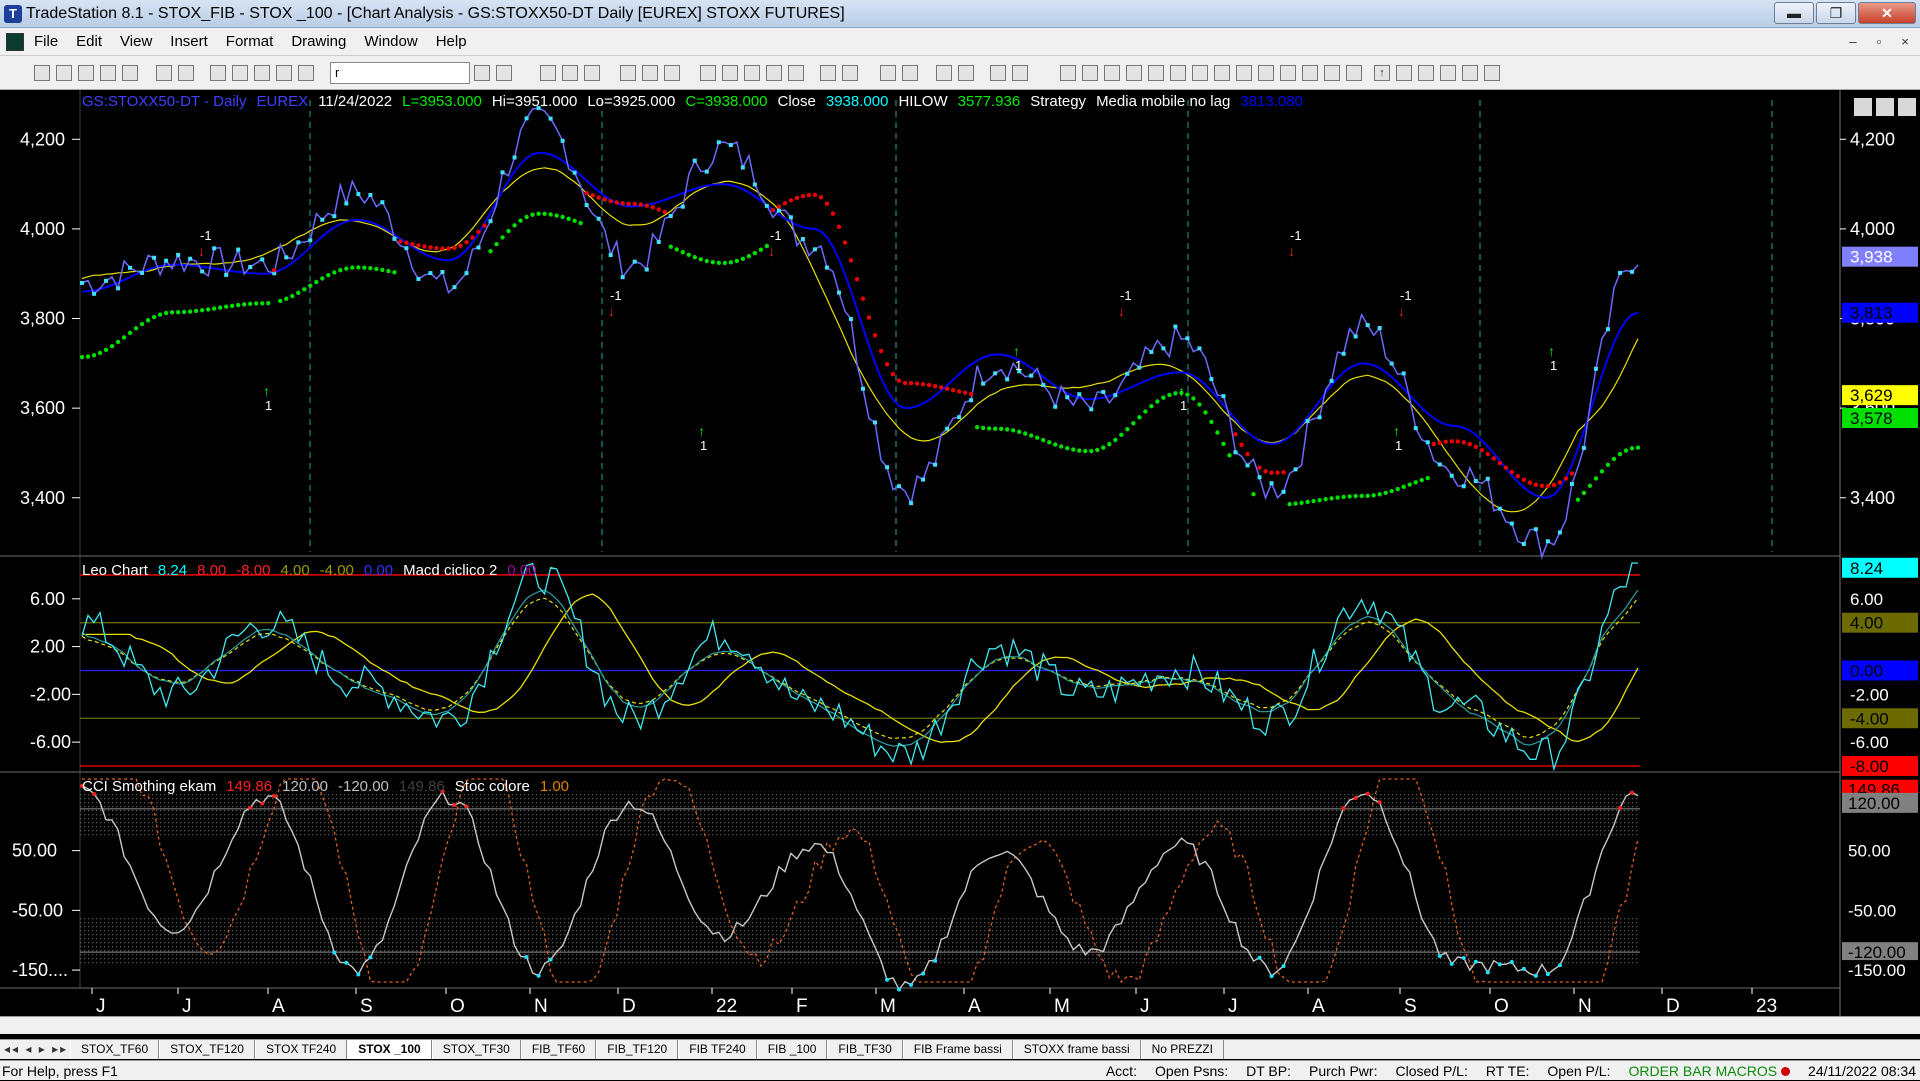  What do you see at coordinates (1134, 73) in the screenshot?
I see `channel-icon` at bounding box center [1134, 73].